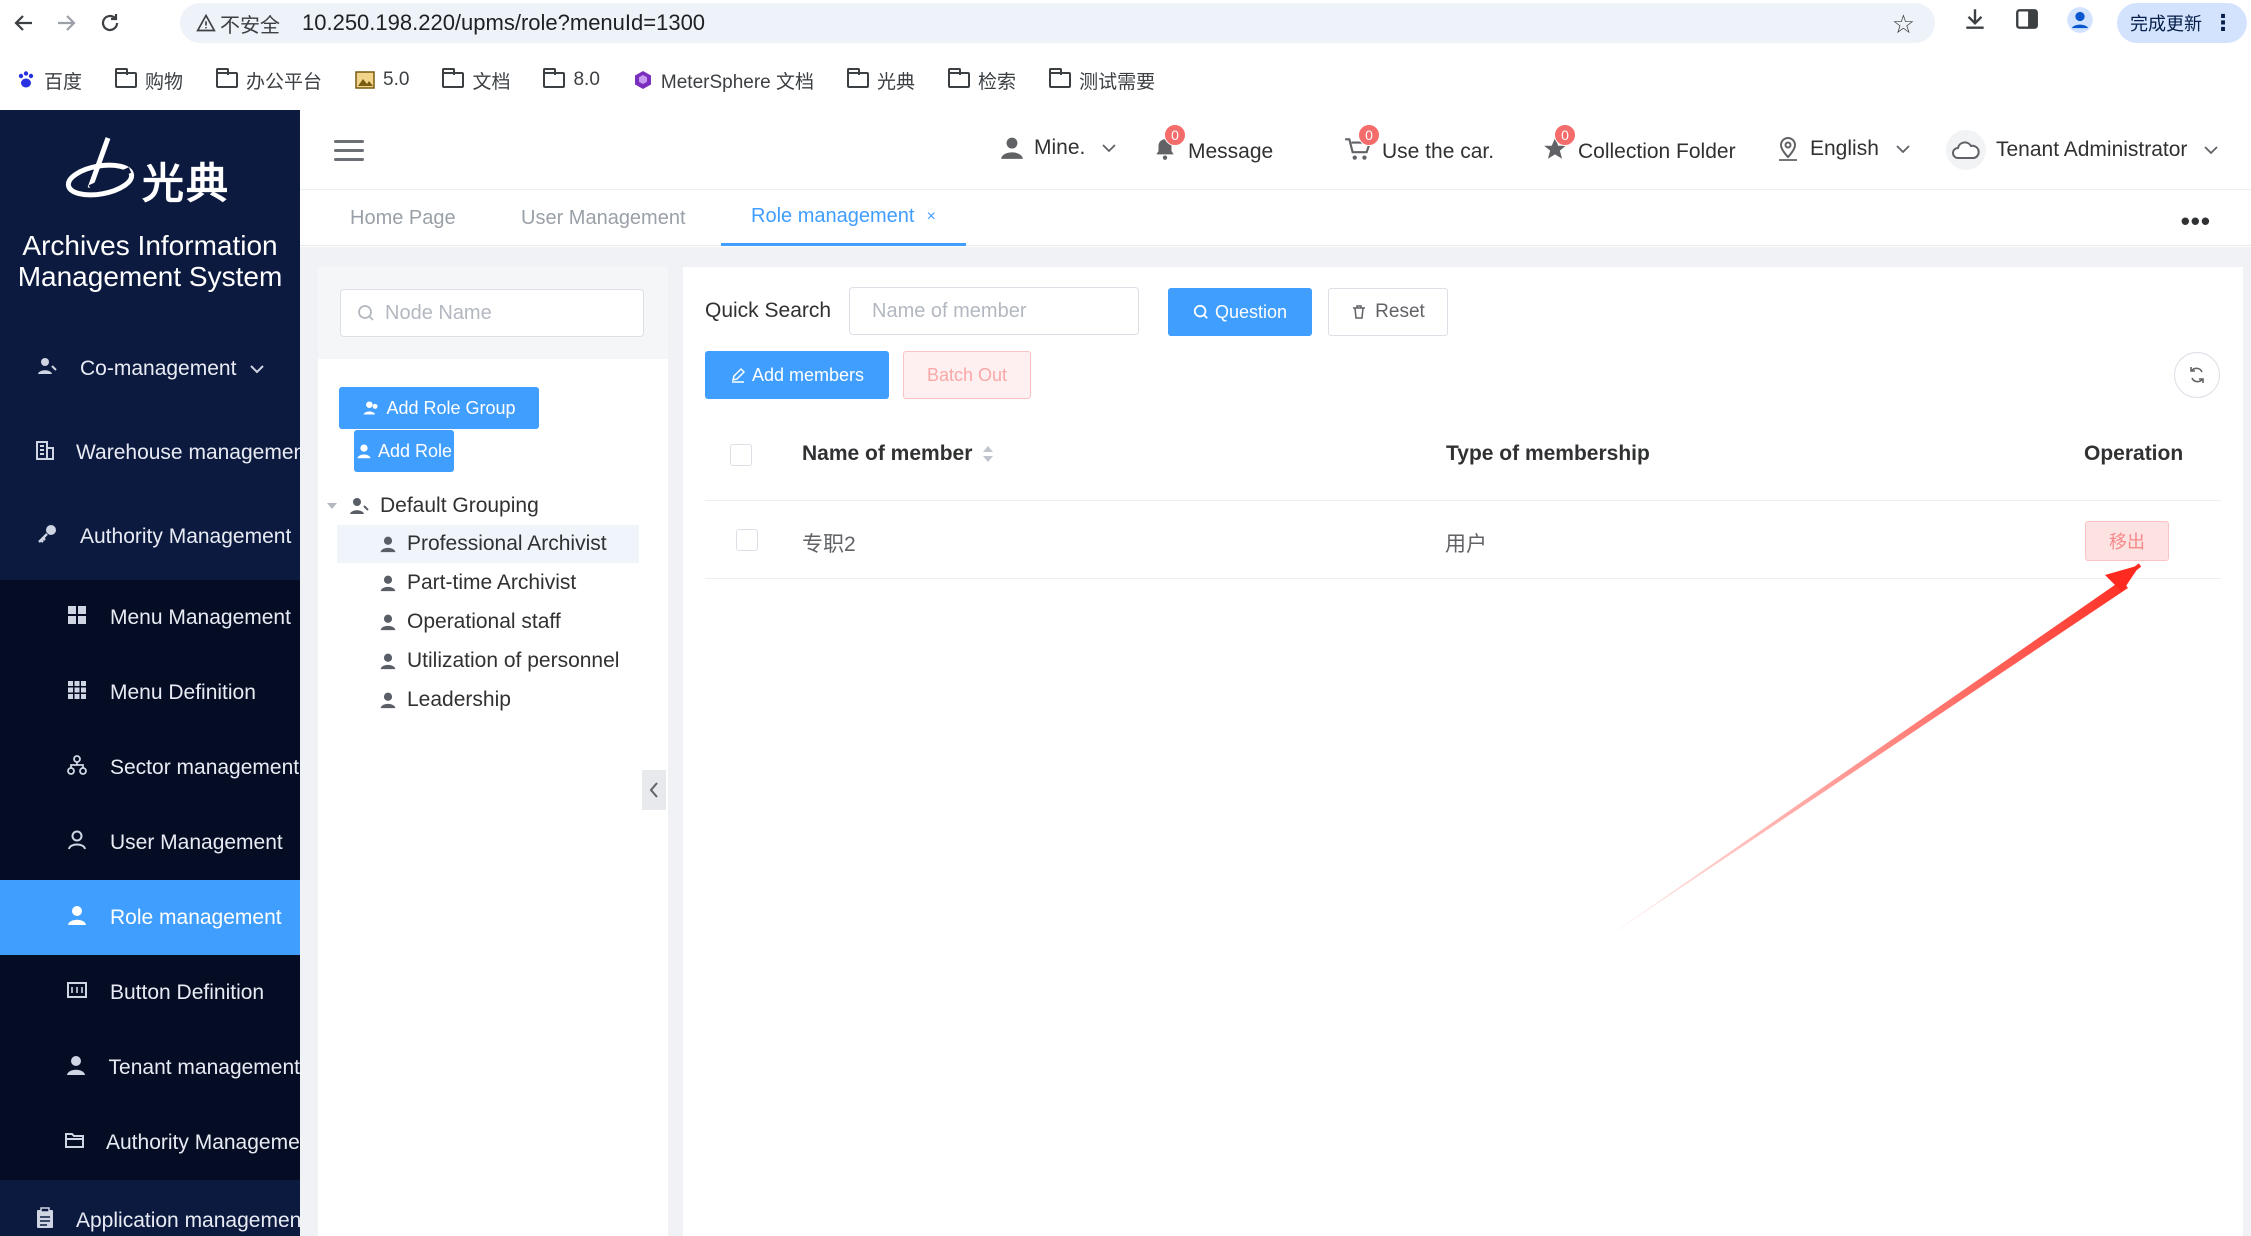 The height and width of the screenshot is (1236, 2251). I want to click on bookmark-office: 办公平台, so click(269, 80).